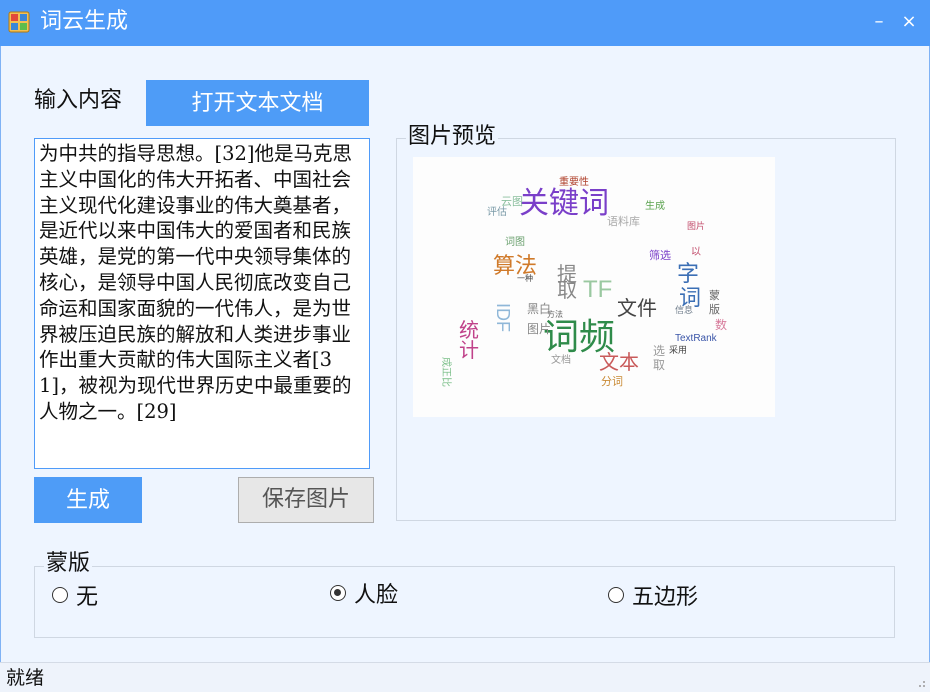  What do you see at coordinates (78, 100) in the screenshot?
I see `input-label: 输入内容` at bounding box center [78, 100].